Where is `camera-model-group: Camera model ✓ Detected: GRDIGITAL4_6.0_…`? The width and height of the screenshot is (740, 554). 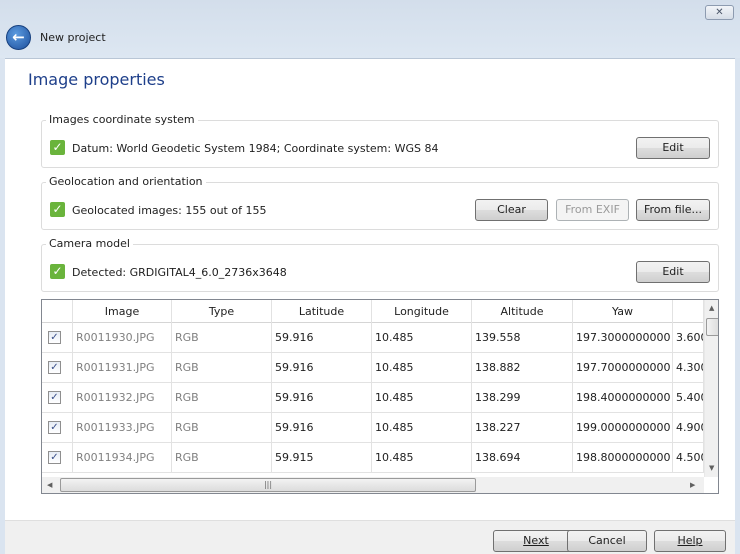 camera-model-group: Camera model ✓ Detected: GRDIGITAL4_6.0_… is located at coordinates (380, 264).